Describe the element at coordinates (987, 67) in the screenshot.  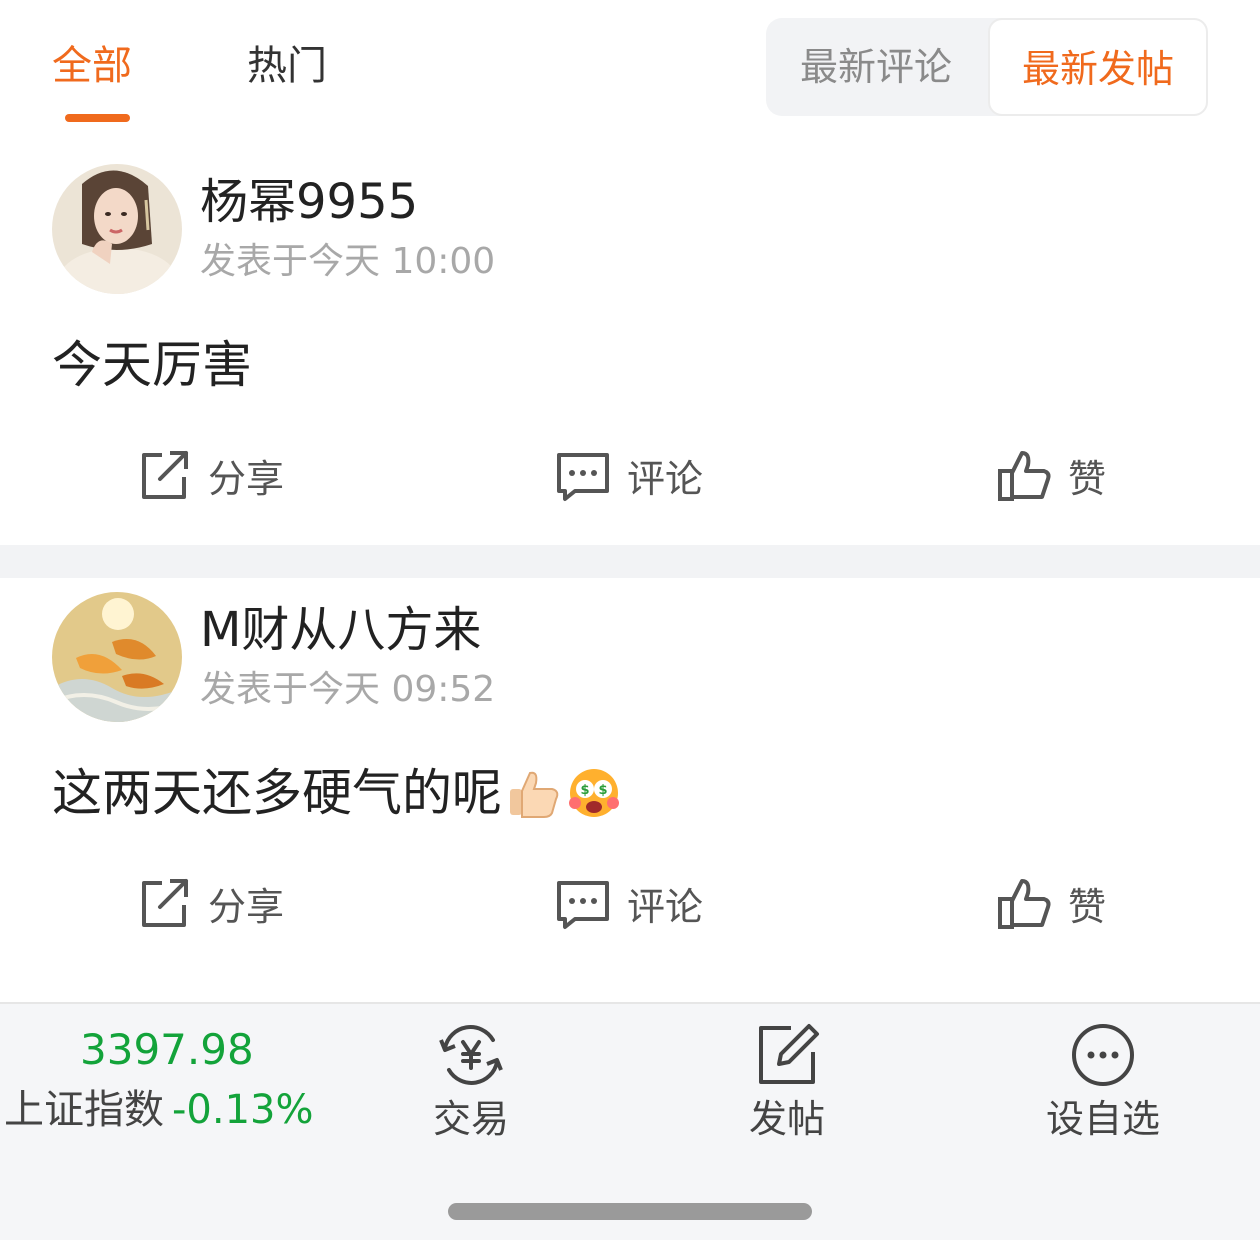
I see `sort-toggle: 最新评论 最新发帖` at that location.